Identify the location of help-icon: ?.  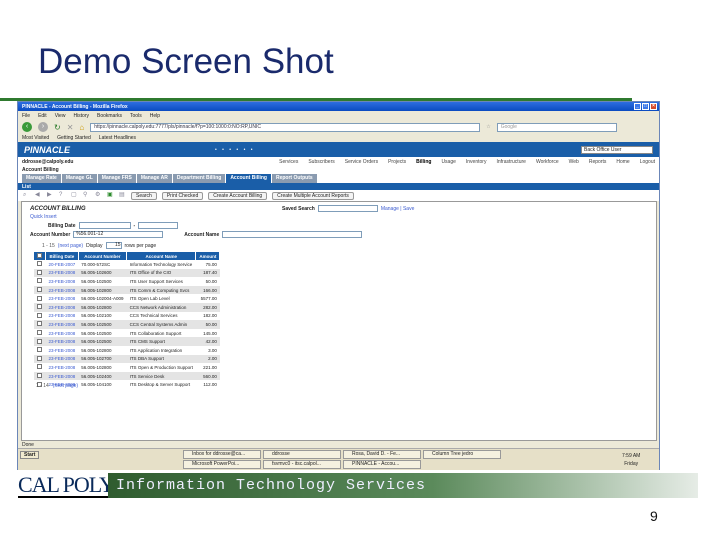
(62, 195).